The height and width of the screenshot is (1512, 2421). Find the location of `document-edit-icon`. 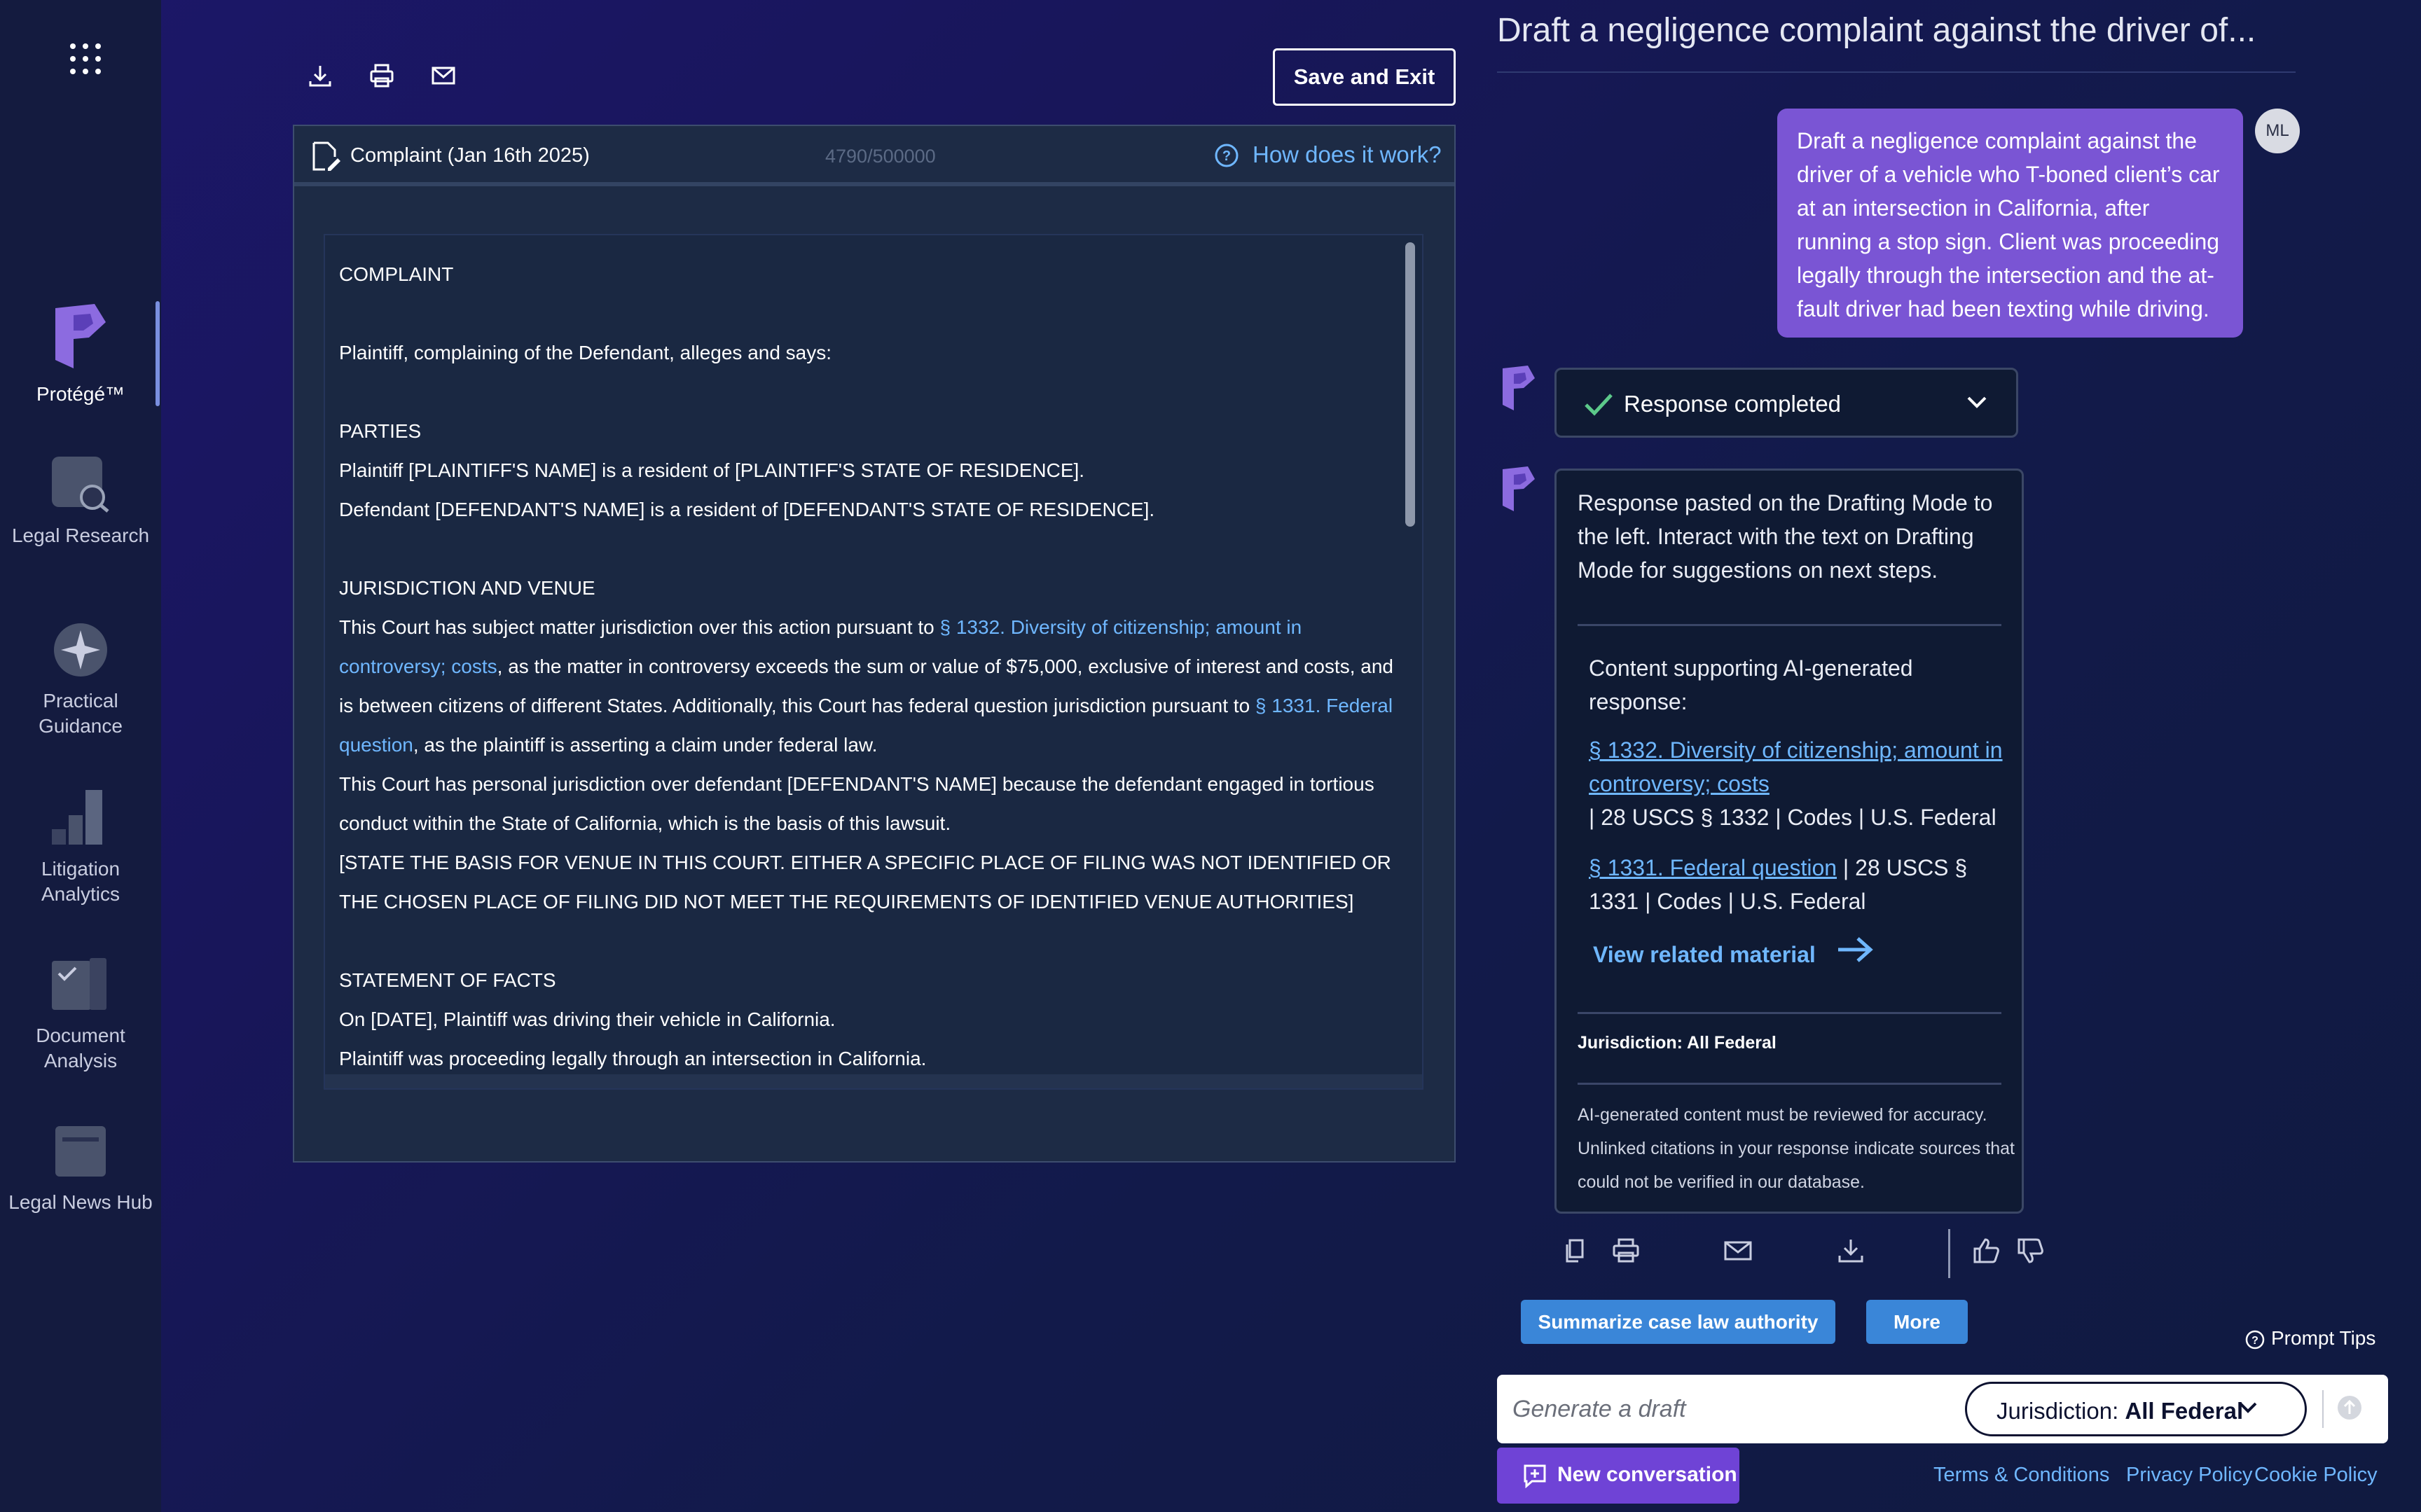

document-edit-icon is located at coordinates (326, 156).